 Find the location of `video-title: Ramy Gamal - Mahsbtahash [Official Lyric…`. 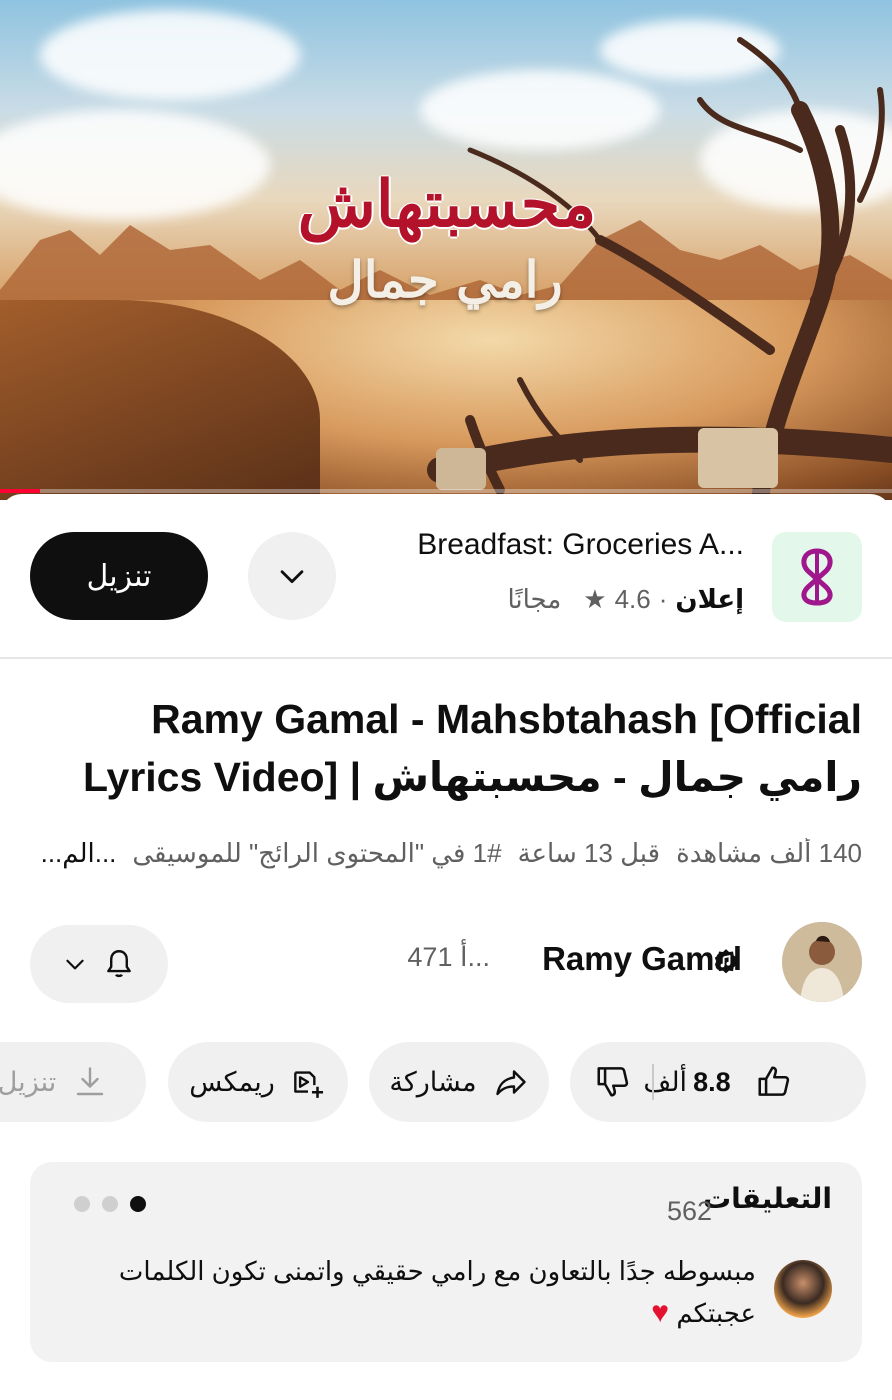

video-title: Ramy Gamal - Mahsbtahash [Official Lyric… is located at coordinates (446, 748).